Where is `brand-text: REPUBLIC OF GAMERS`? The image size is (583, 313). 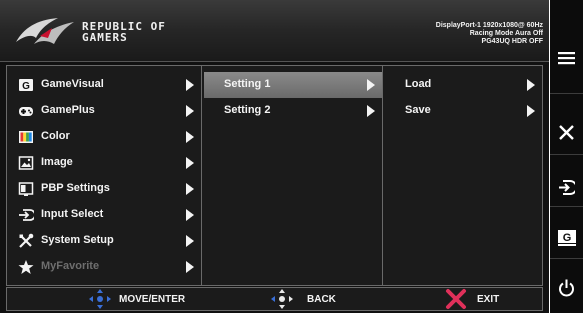
brand-text: REPUBLIC OF GAMERS is located at coordinates (124, 32).